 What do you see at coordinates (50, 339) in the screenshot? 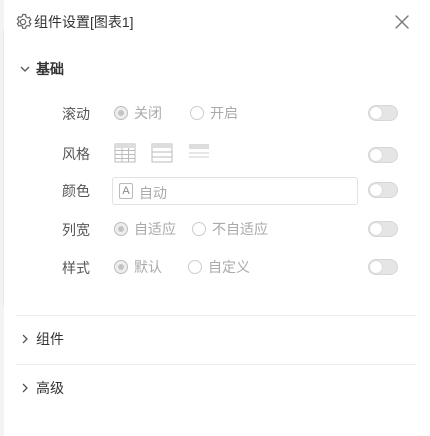
I see `section-component-label: 组件` at bounding box center [50, 339].